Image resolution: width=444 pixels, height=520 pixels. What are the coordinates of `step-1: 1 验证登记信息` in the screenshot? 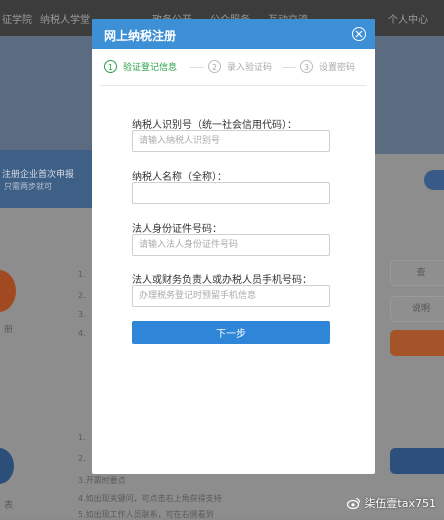 It's located at (140, 66).